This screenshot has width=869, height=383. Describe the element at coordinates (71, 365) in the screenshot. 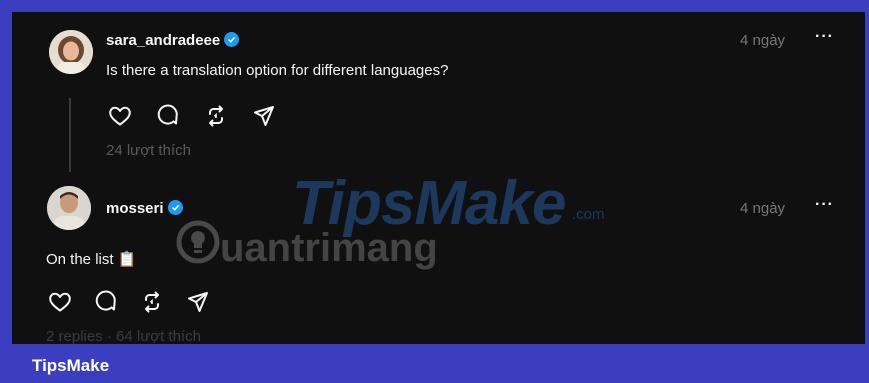

I see `brand-label: TipsMake` at that location.